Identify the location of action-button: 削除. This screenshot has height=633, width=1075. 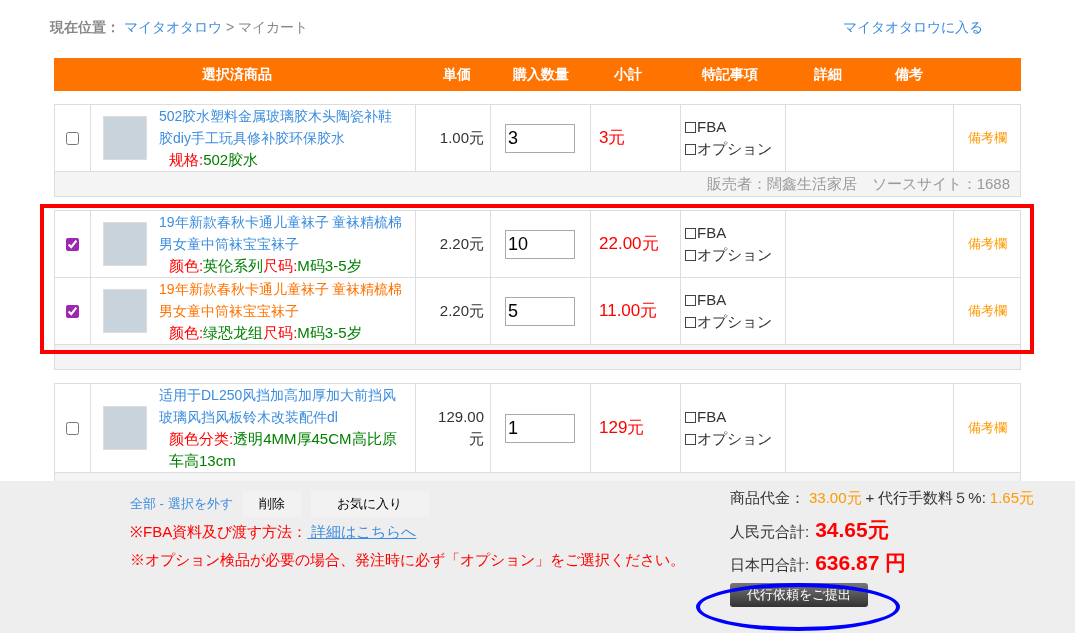
(271, 504).